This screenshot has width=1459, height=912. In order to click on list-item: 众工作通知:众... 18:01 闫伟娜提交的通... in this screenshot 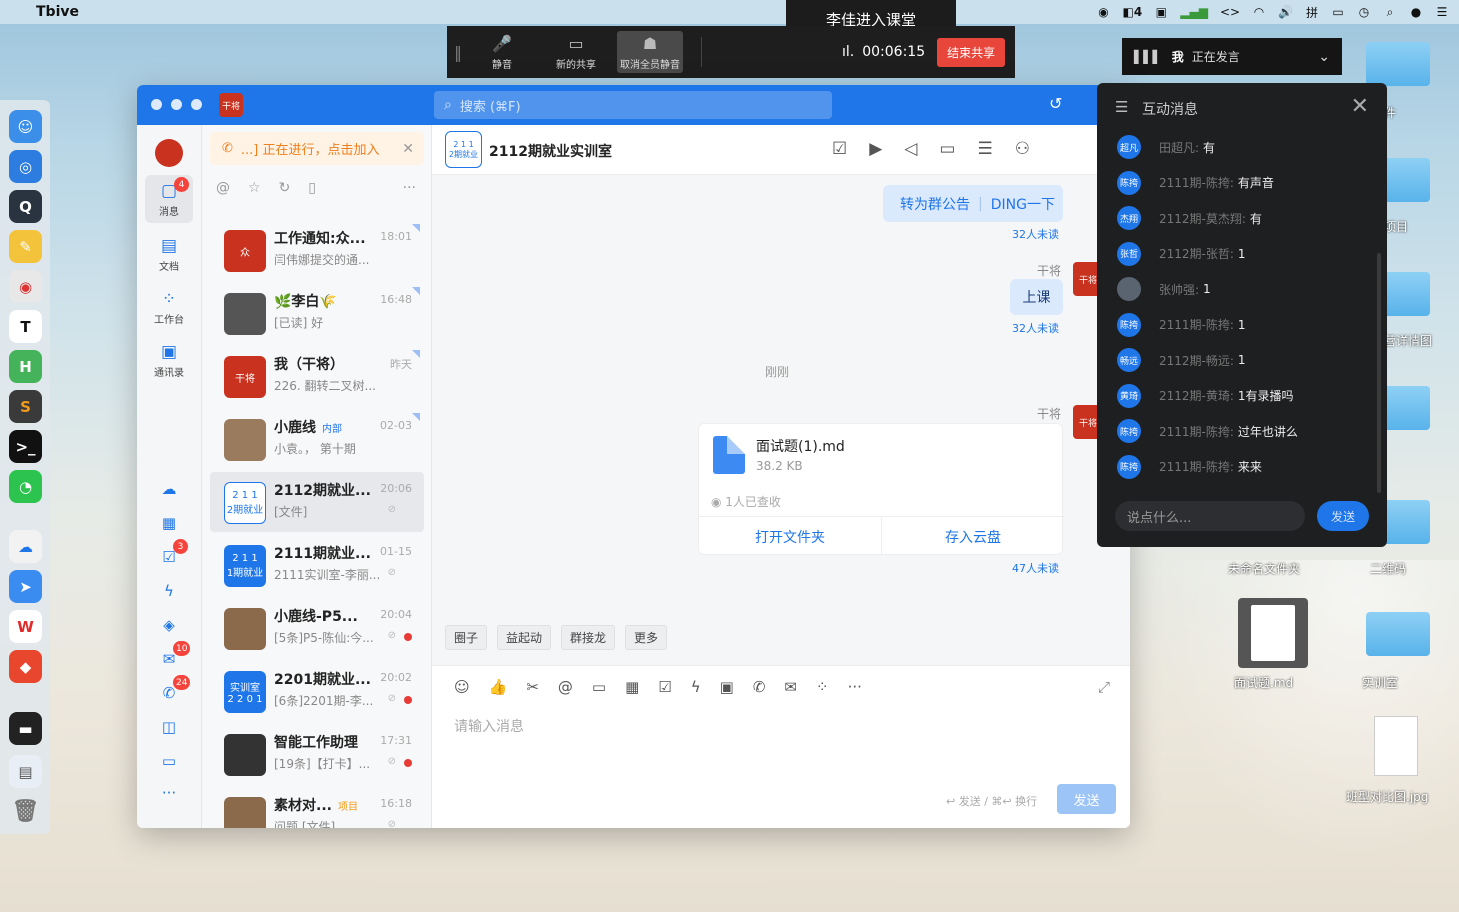, I will do `click(317, 250)`.